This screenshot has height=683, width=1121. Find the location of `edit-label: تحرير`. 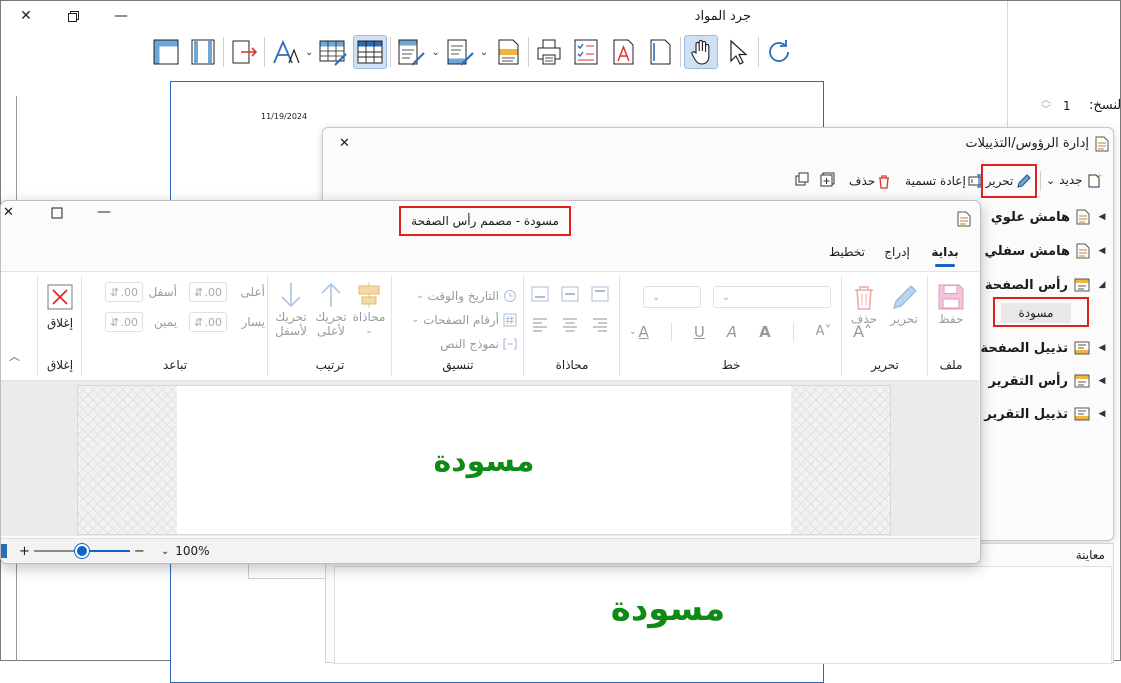

edit-label: تحرير is located at coordinates (904, 319).